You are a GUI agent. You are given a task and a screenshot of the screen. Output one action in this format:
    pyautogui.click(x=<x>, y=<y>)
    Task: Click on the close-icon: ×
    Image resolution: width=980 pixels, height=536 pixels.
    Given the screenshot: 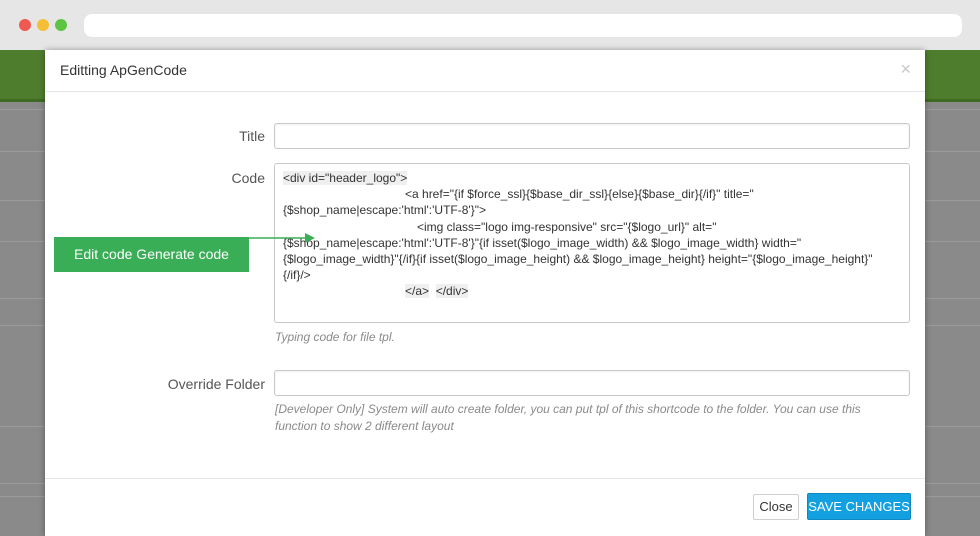 What is the action you would take?
    pyautogui.click(x=905, y=69)
    